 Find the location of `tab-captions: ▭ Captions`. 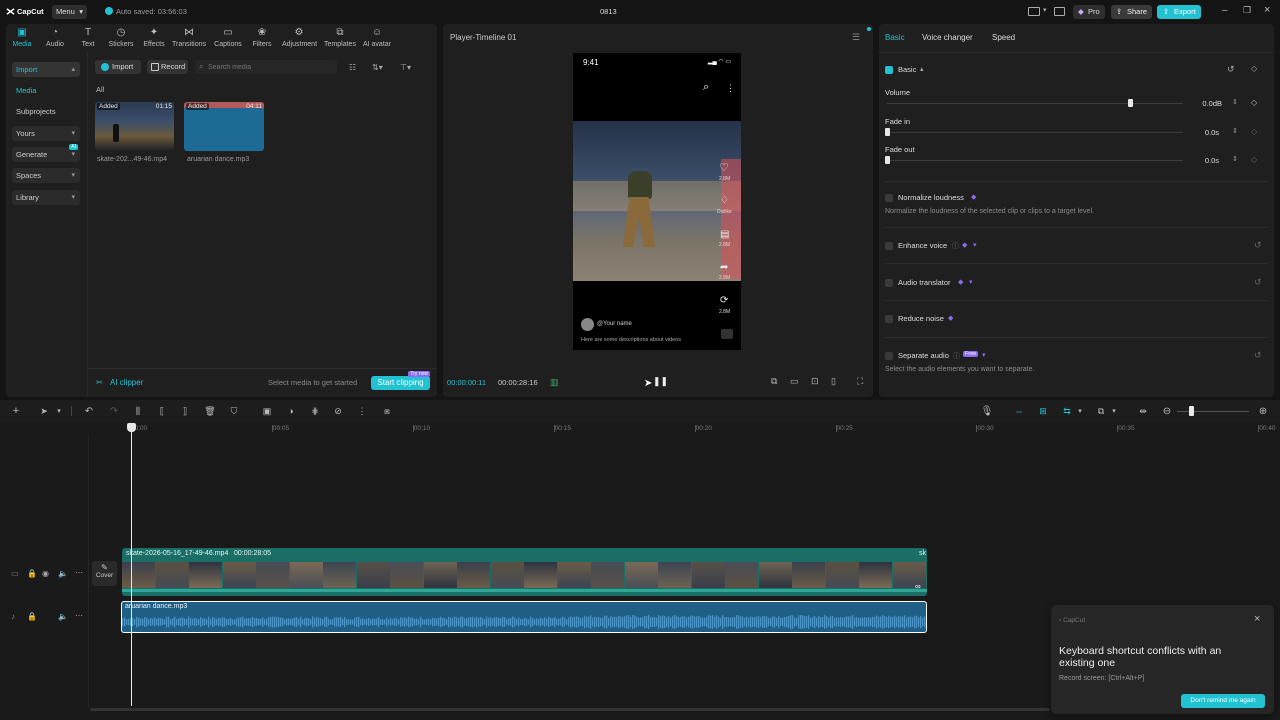

tab-captions: ▭ Captions is located at coordinates (228, 37).